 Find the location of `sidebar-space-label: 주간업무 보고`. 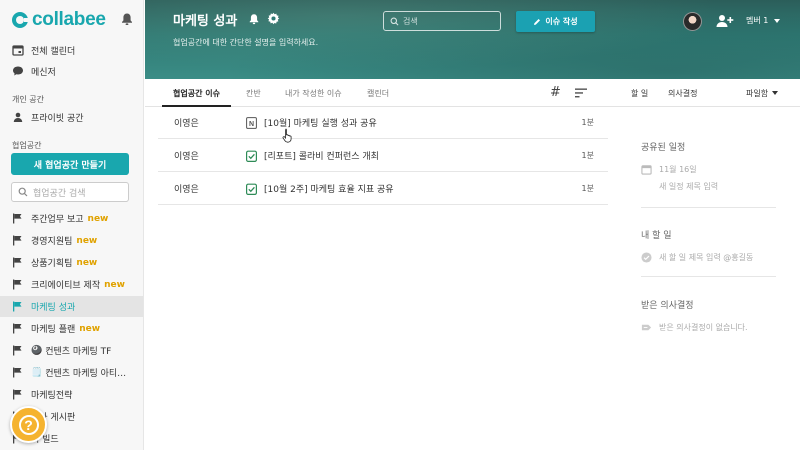

sidebar-space-label: 주간업무 보고 is located at coordinates (57, 220).